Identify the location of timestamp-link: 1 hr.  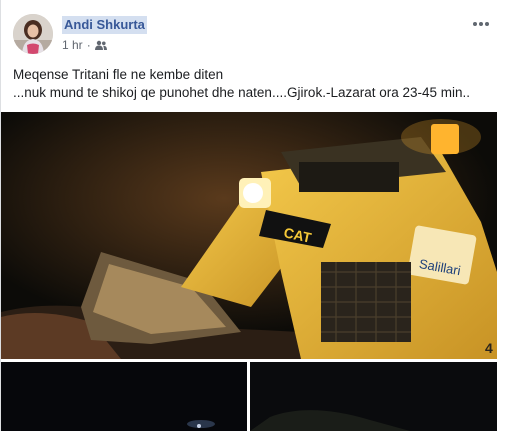
(72, 45).